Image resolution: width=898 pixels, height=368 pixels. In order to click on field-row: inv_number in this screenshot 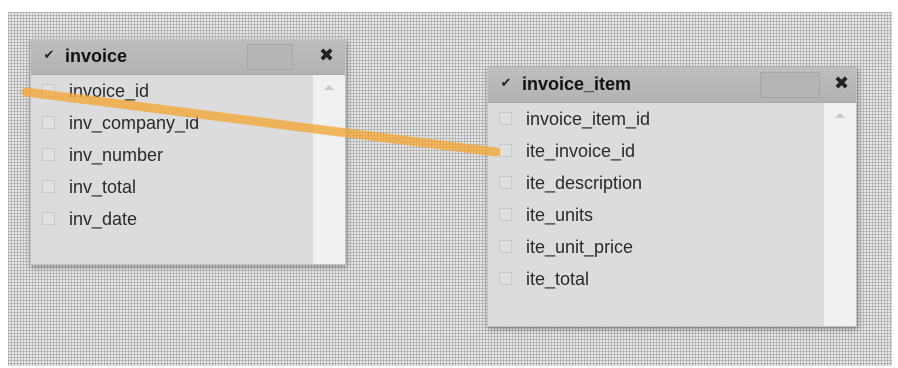, I will do `click(188, 155)`.